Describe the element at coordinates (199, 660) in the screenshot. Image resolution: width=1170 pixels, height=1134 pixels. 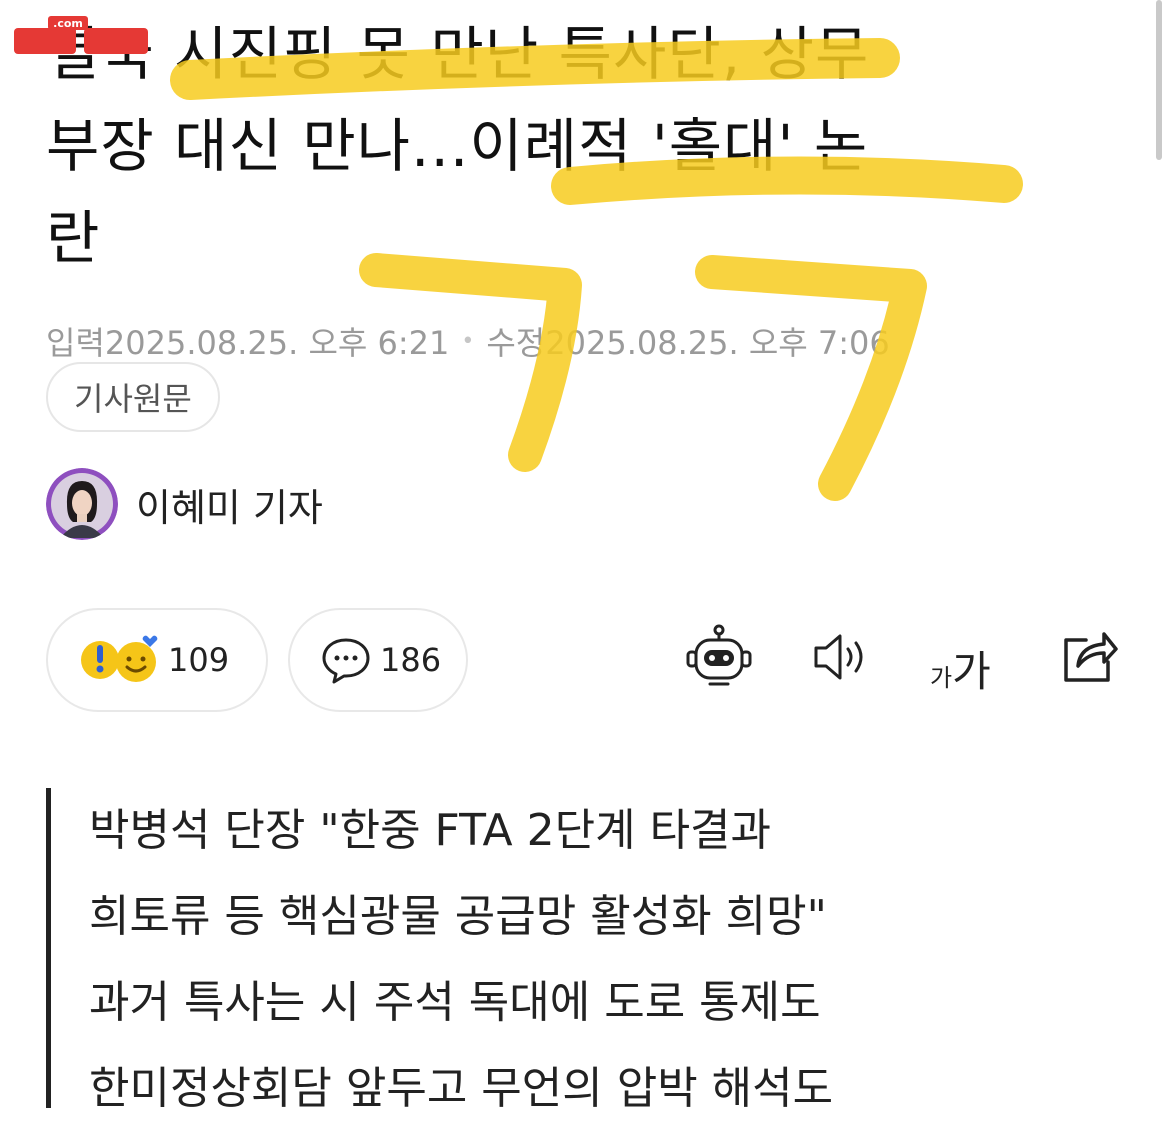
I see `reaction-count: 109` at that location.